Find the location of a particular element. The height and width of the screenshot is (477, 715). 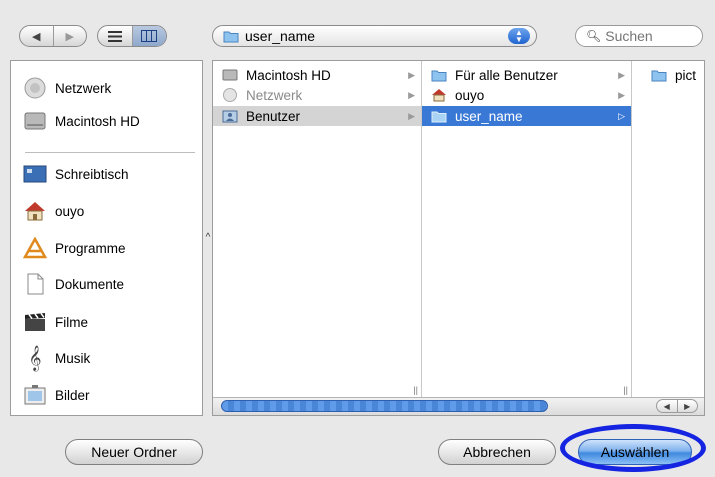

scroll-arrows: ◀ ▶ is located at coordinates (677, 406).